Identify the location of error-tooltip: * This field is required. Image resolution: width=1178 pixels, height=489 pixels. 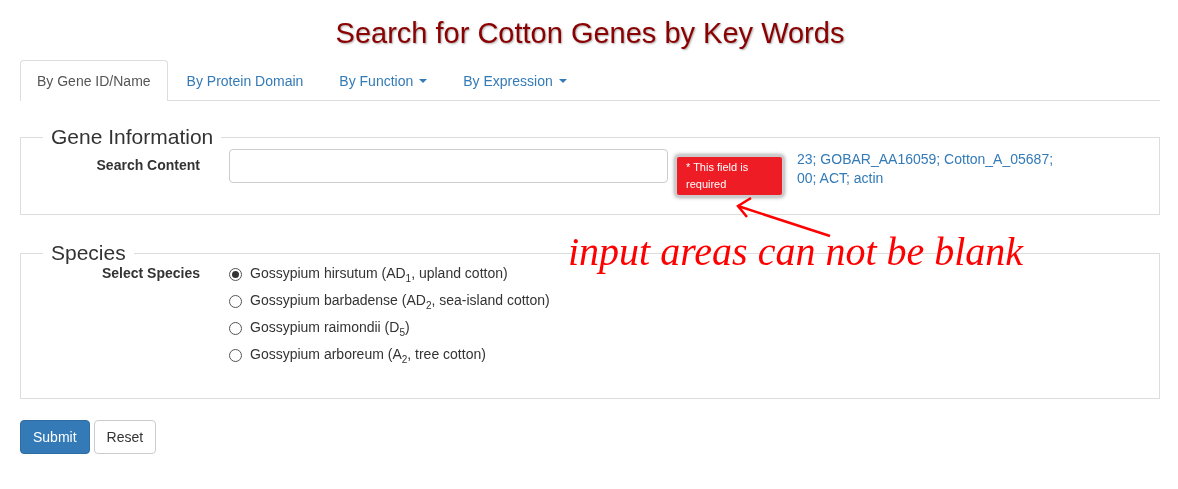
(729, 176).